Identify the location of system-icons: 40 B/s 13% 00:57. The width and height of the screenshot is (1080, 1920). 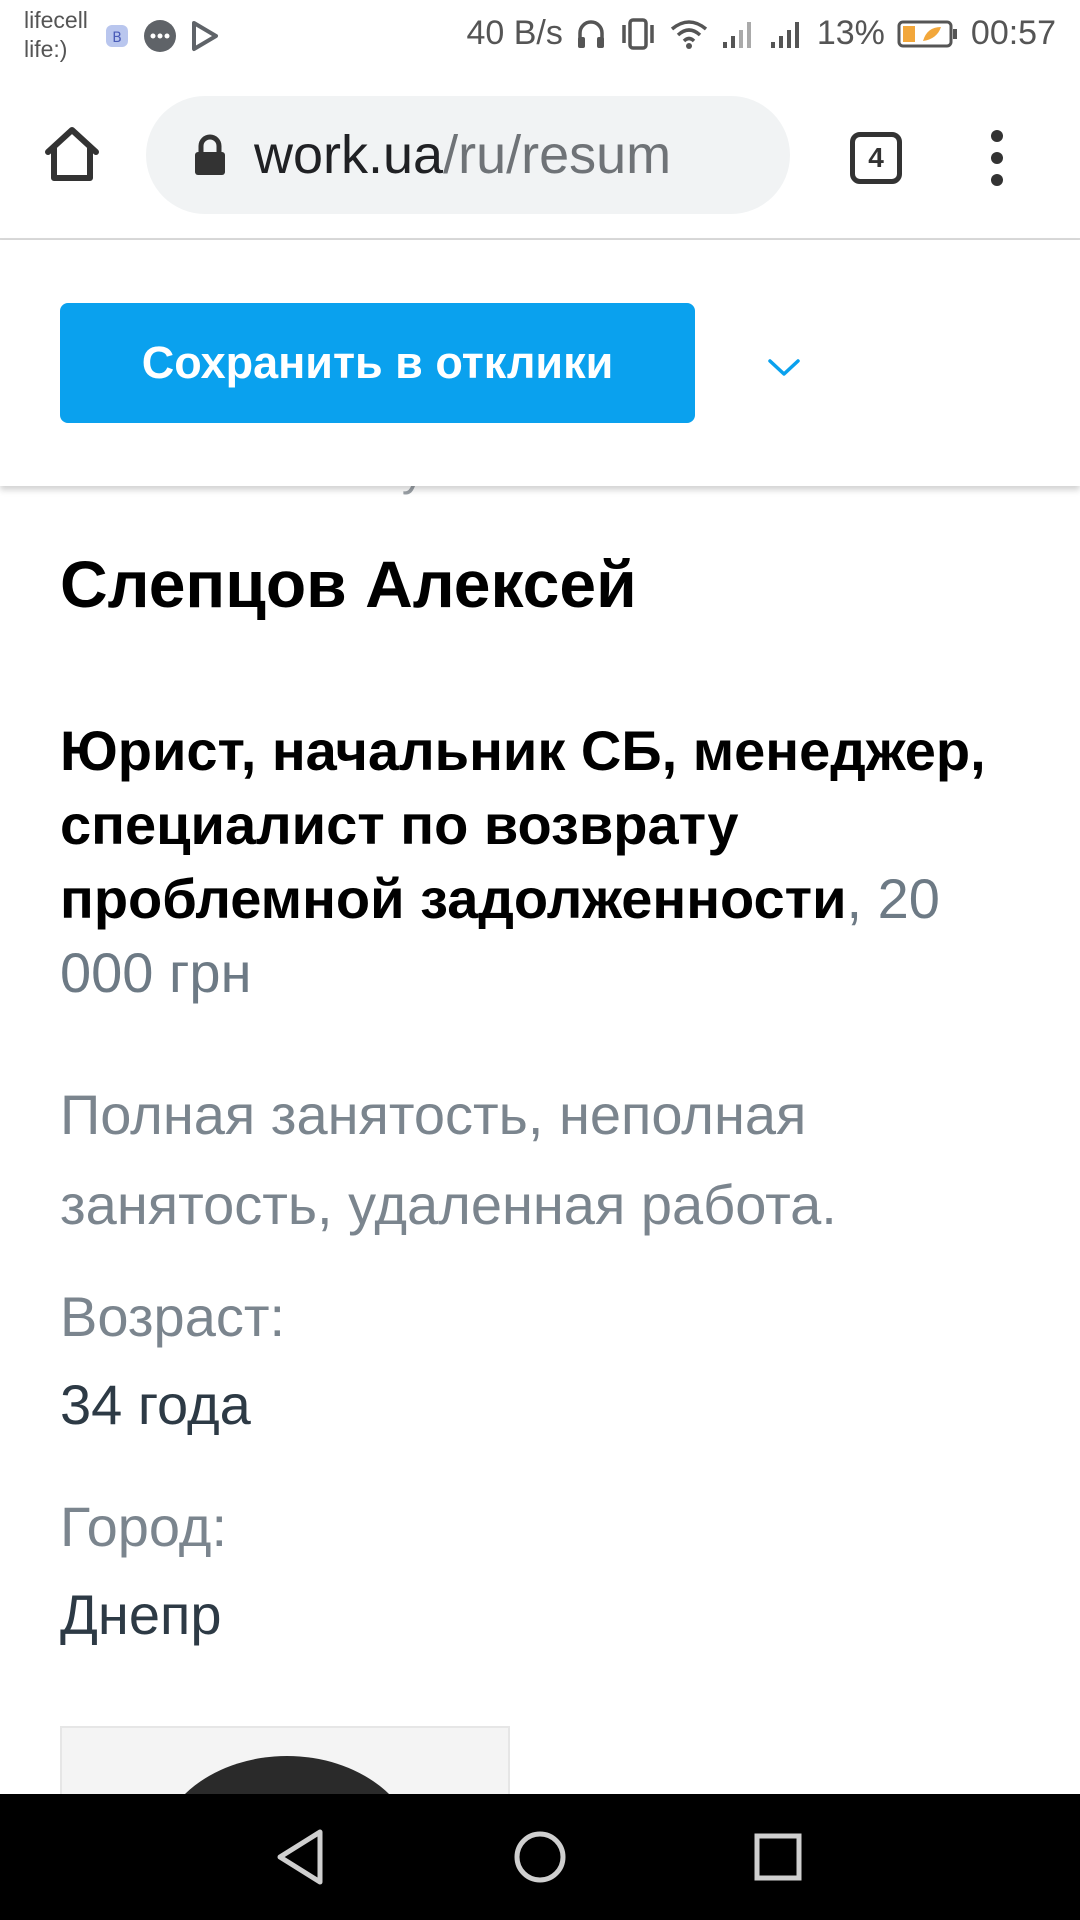
(761, 33).